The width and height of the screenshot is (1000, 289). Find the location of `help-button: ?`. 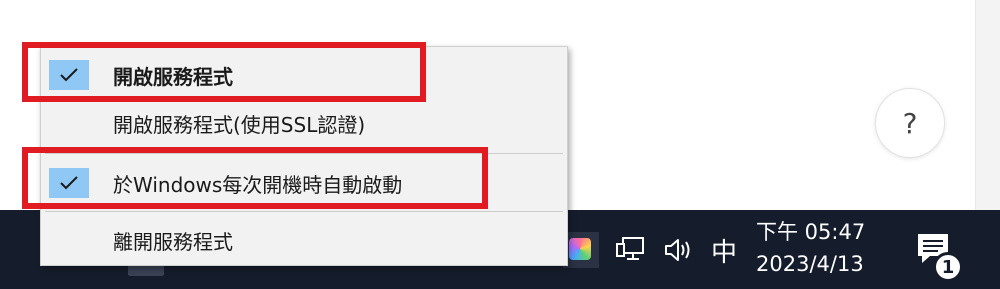

help-button: ? is located at coordinates (910, 123).